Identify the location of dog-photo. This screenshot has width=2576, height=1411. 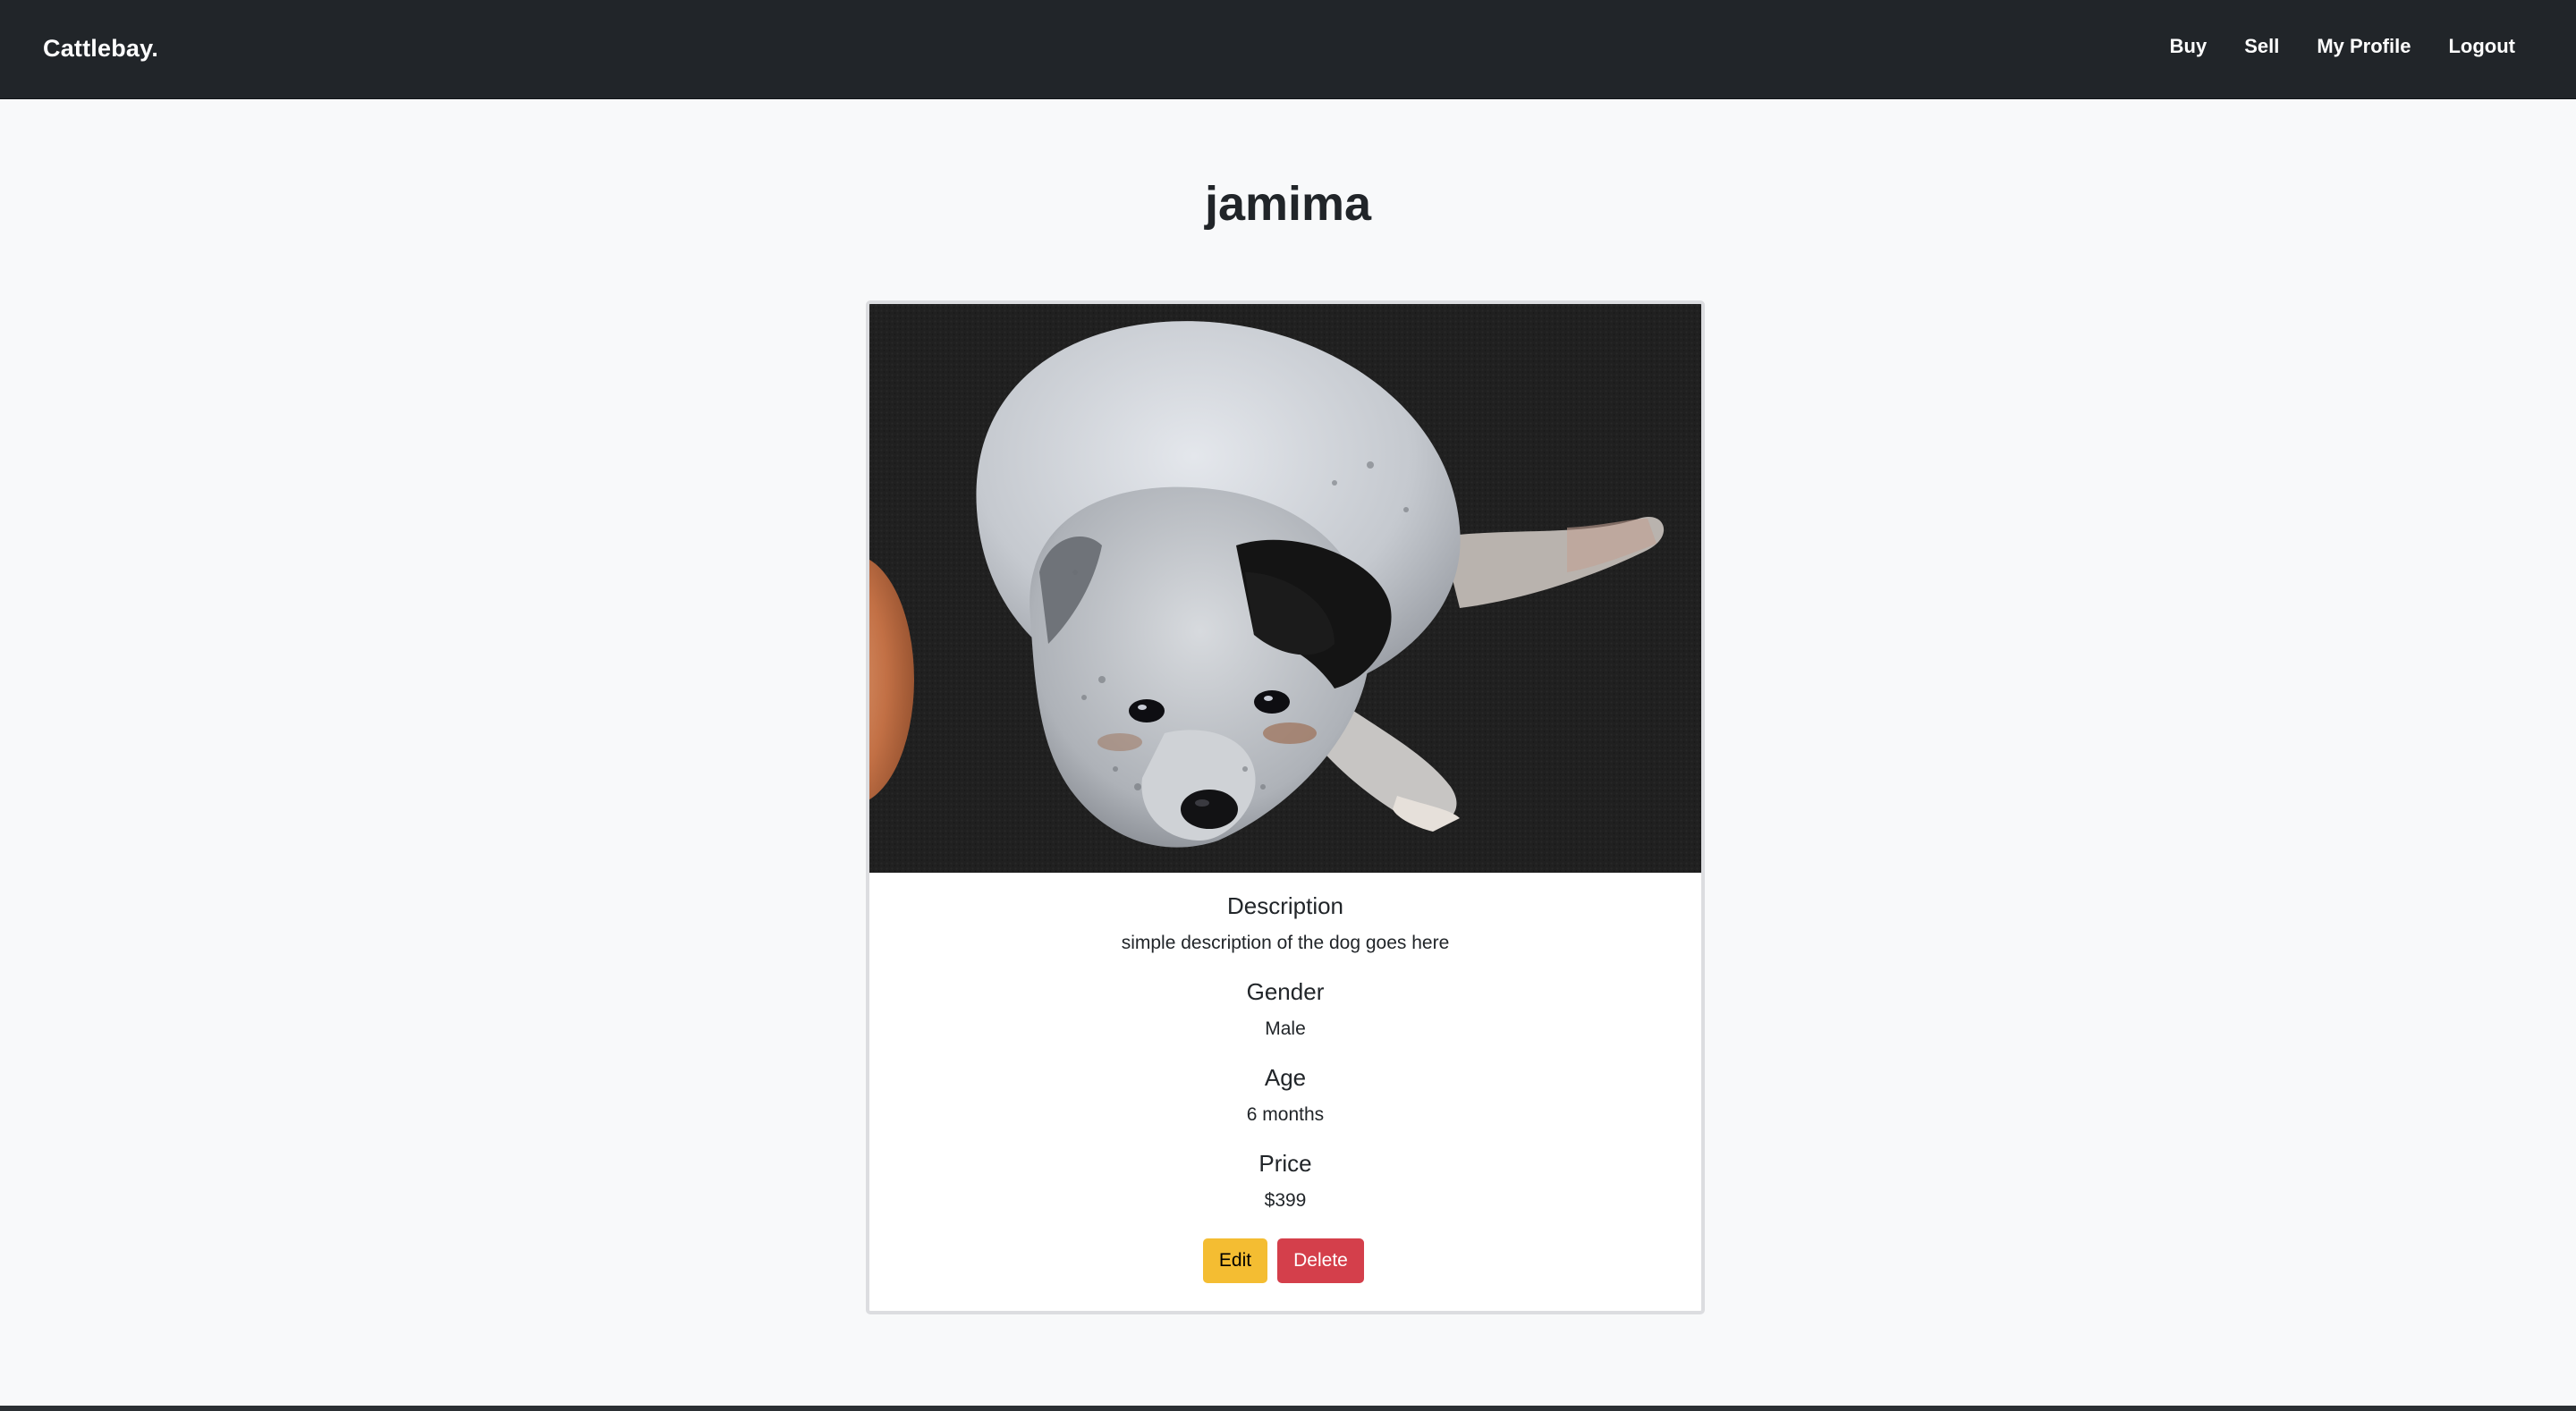
(1285, 588).